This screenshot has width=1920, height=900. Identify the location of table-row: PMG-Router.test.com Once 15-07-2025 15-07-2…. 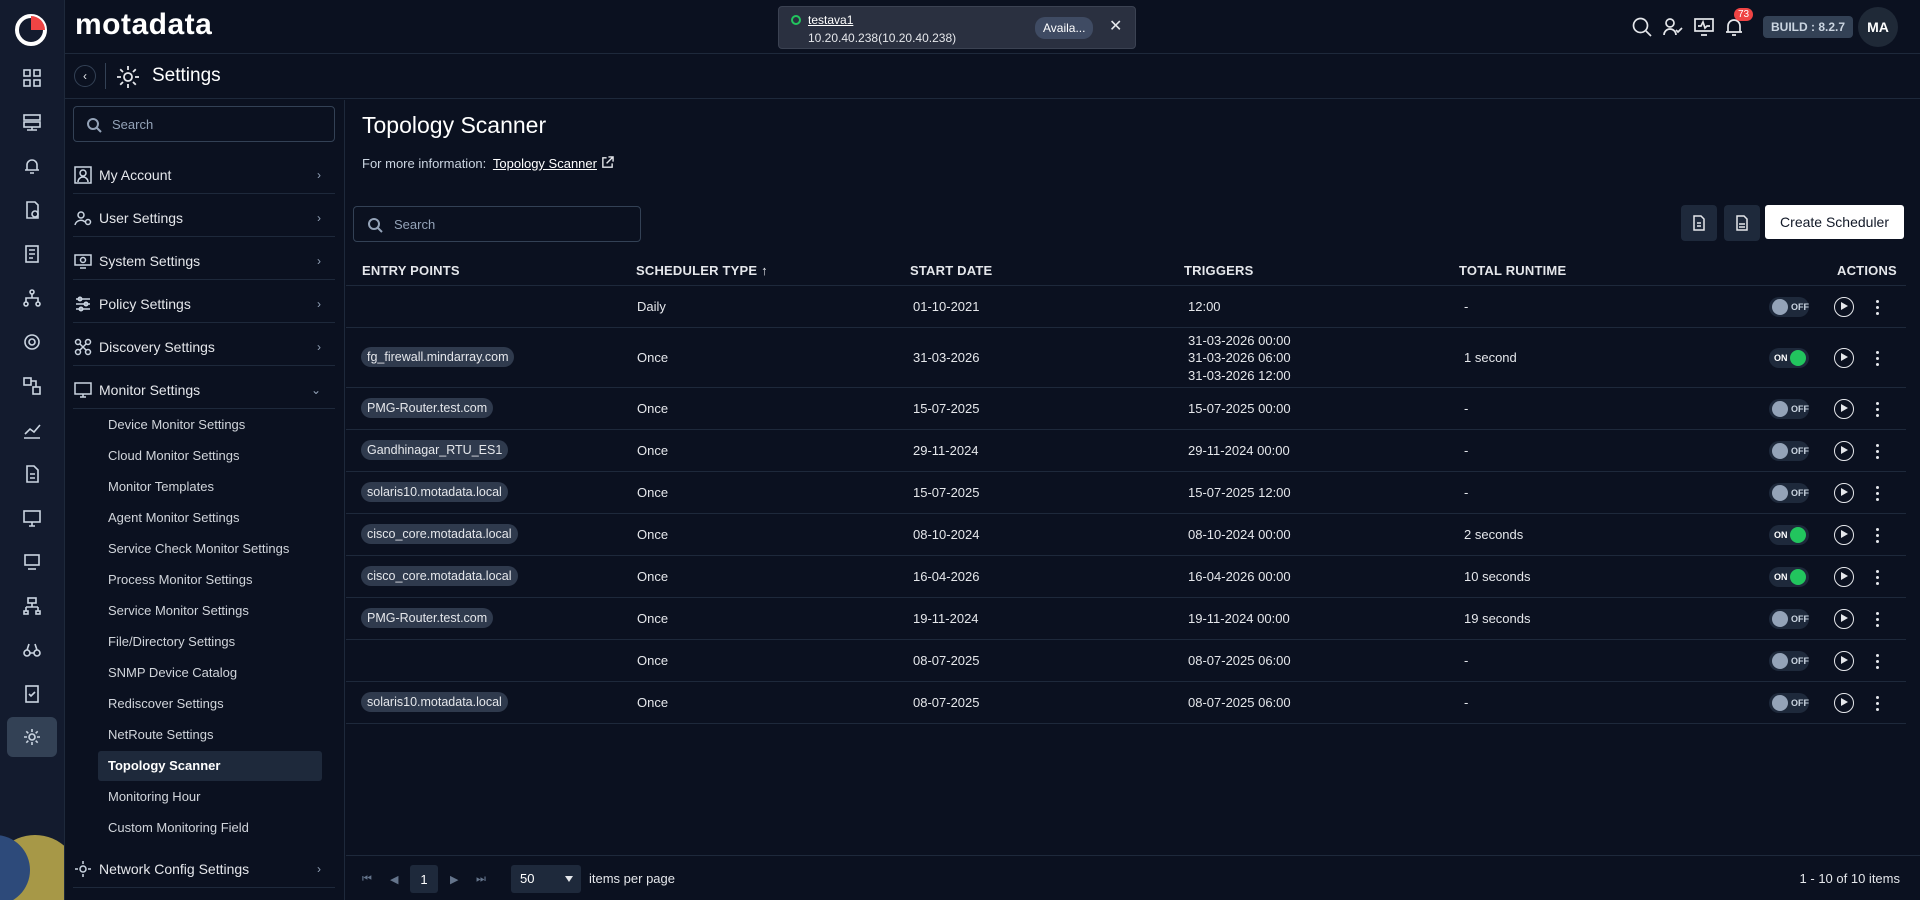
(1126, 409).